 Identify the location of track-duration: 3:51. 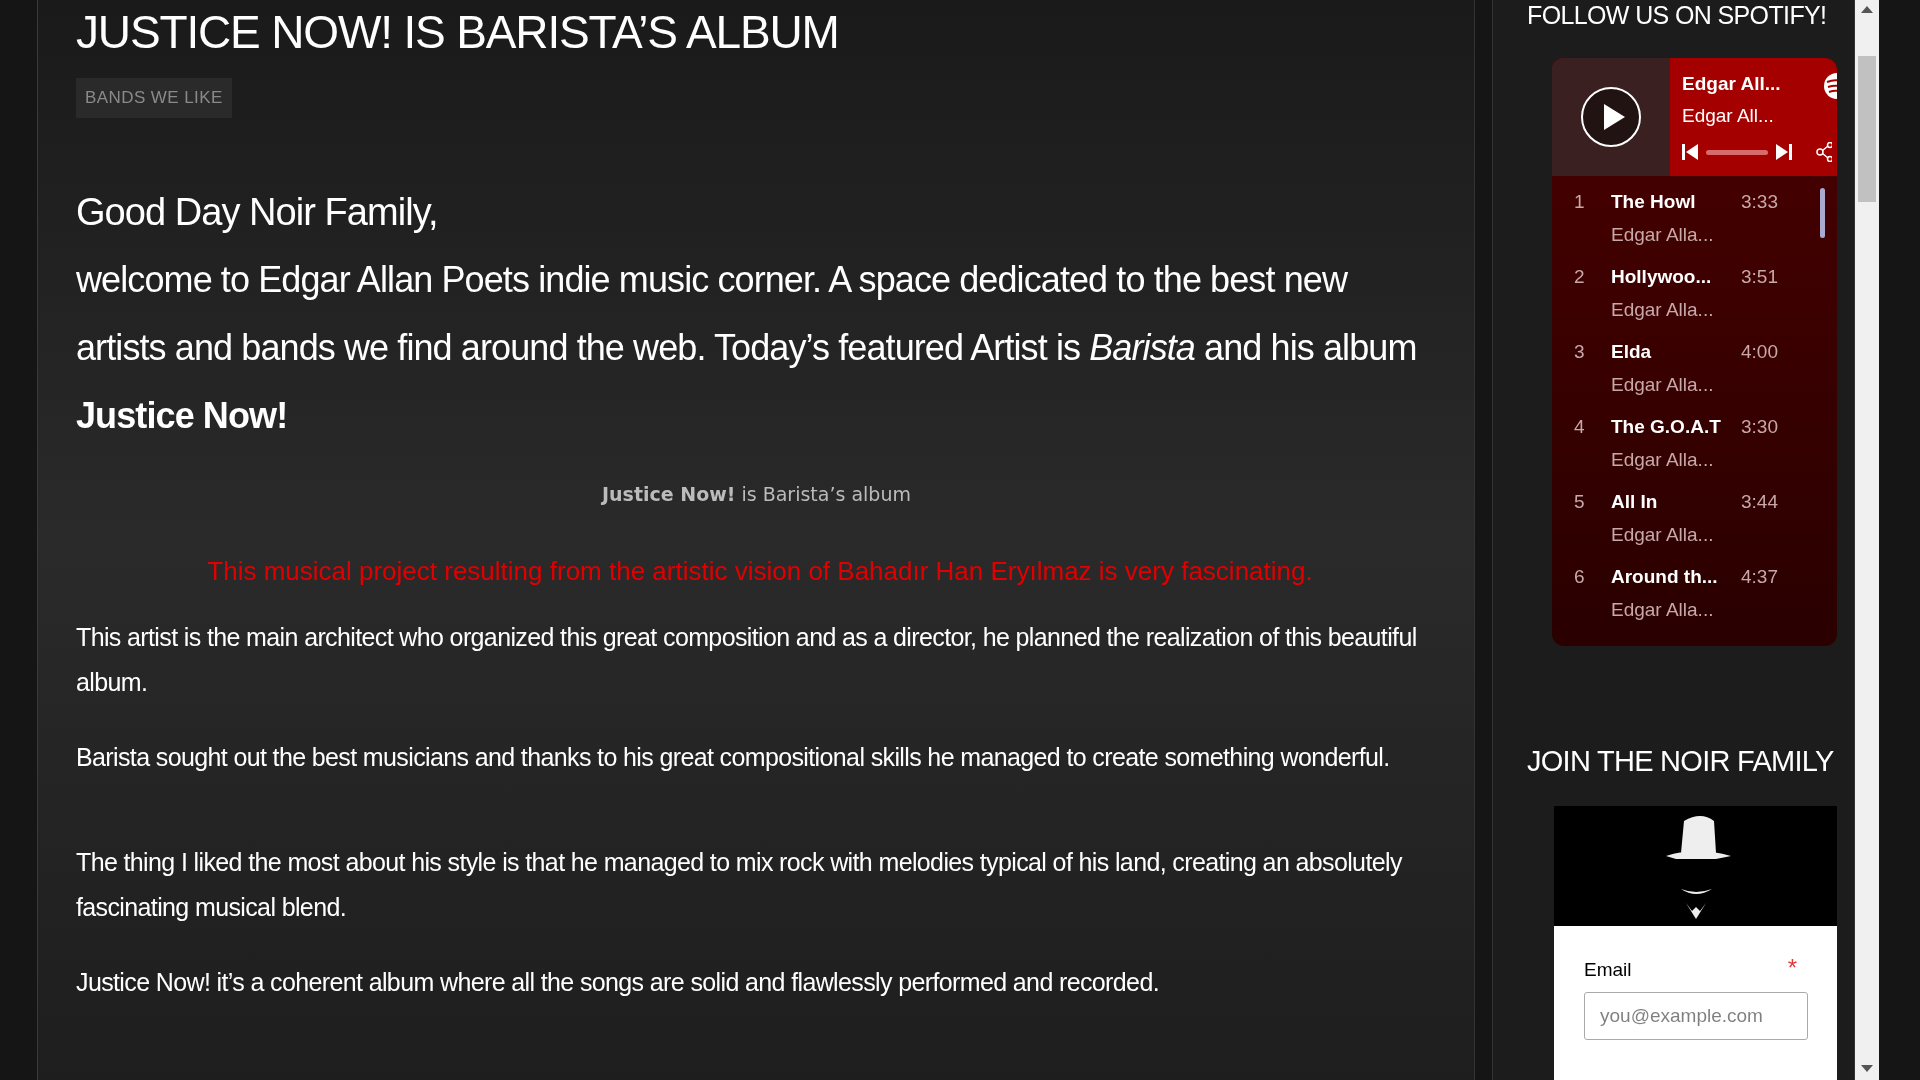
(1759, 277).